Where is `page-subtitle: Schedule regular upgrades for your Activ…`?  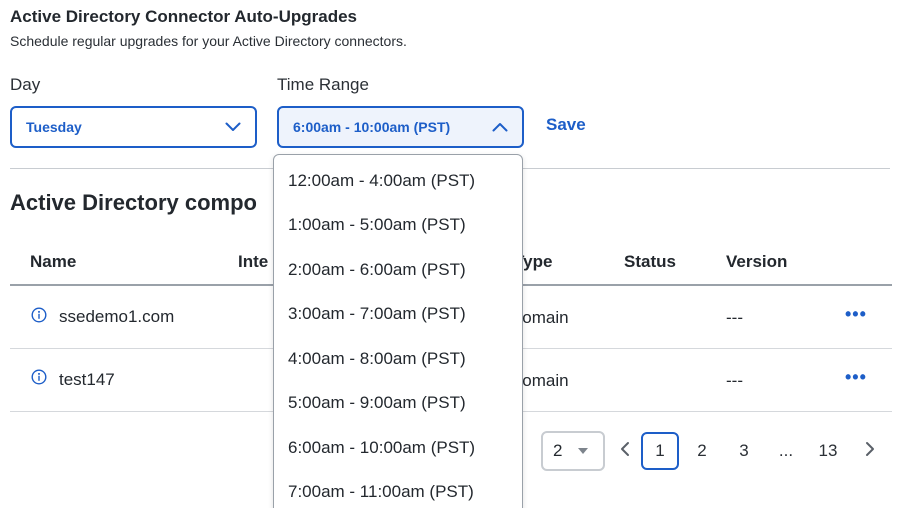
page-subtitle: Schedule regular upgrades for your Activ… is located at coordinates (208, 41).